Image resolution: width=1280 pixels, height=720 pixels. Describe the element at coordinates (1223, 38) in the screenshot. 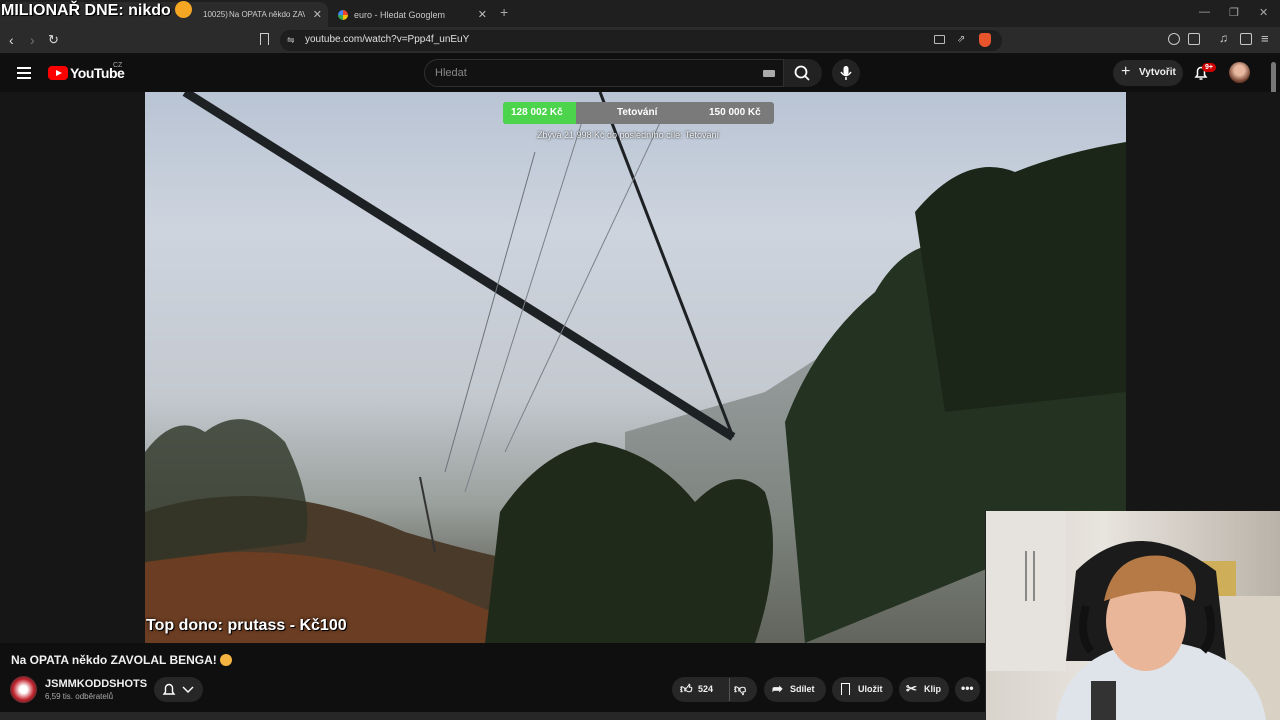

I see `media-control-icon: ♫` at that location.